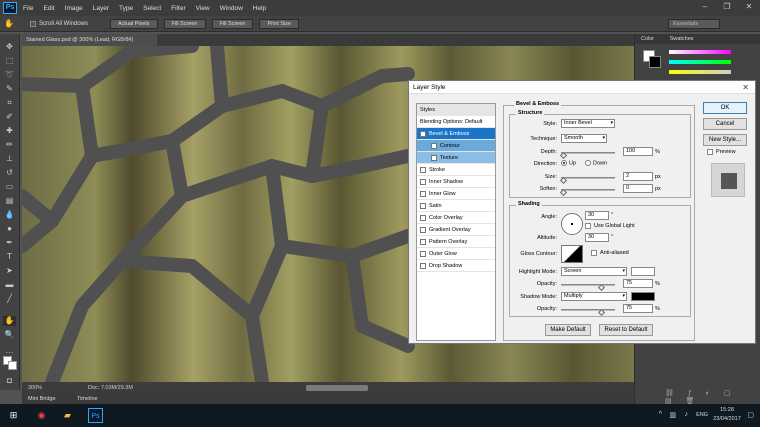 The width and height of the screenshot is (760, 427). Describe the element at coordinates (126, 8) in the screenshot. I see `menu-type: Type` at that location.